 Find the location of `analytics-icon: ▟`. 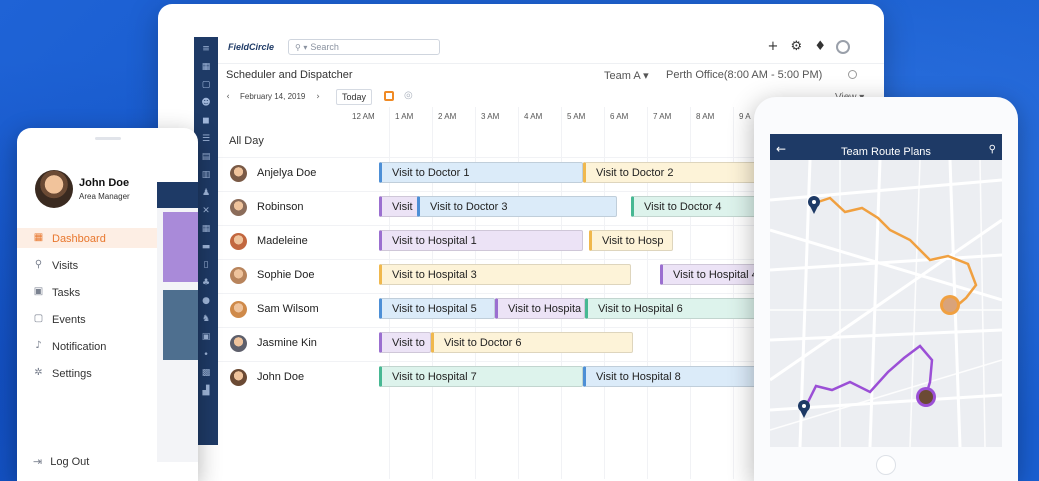

analytics-icon: ▟ is located at coordinates (206, 391).